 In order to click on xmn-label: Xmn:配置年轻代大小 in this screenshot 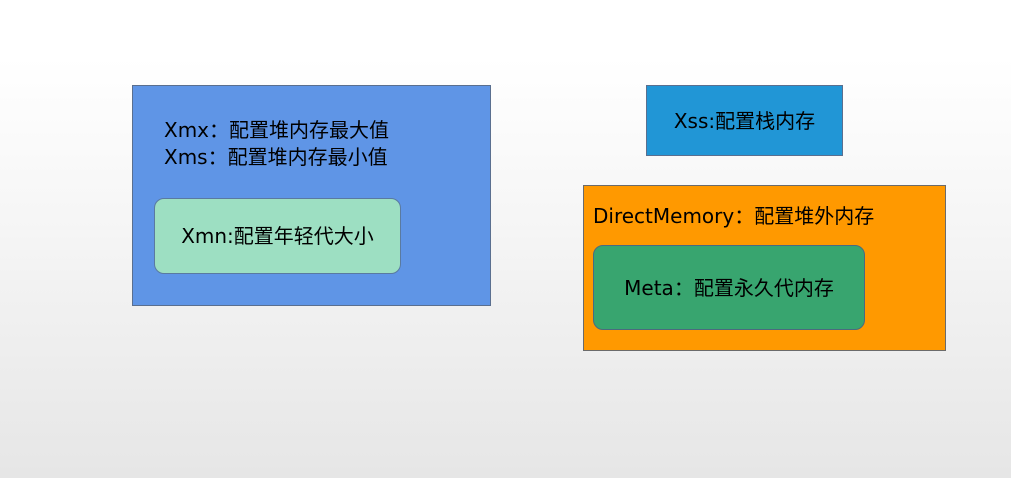, I will do `click(277, 236)`.